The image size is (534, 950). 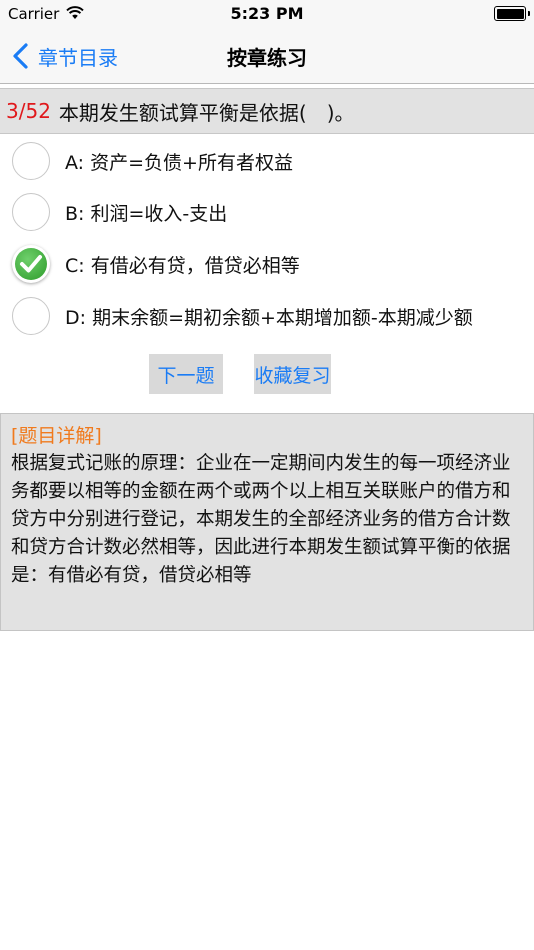 I want to click on status-time: 5:23 PM, so click(x=267, y=13).